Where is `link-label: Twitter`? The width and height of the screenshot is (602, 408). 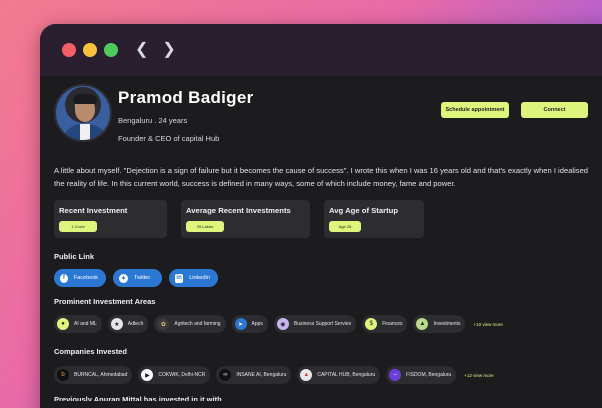
link-label: Twitter is located at coordinates (142, 278).